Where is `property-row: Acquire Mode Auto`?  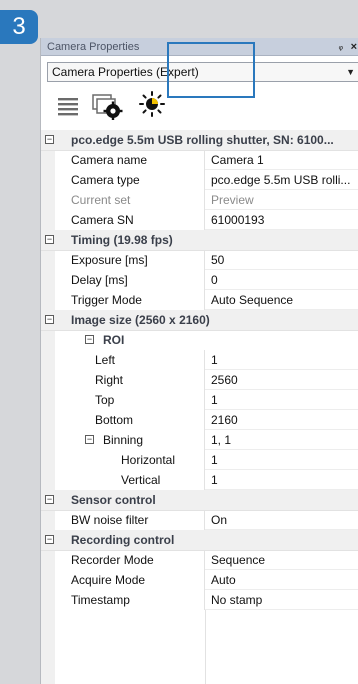
property-row: Acquire Mode Auto is located at coordinates (199, 580).